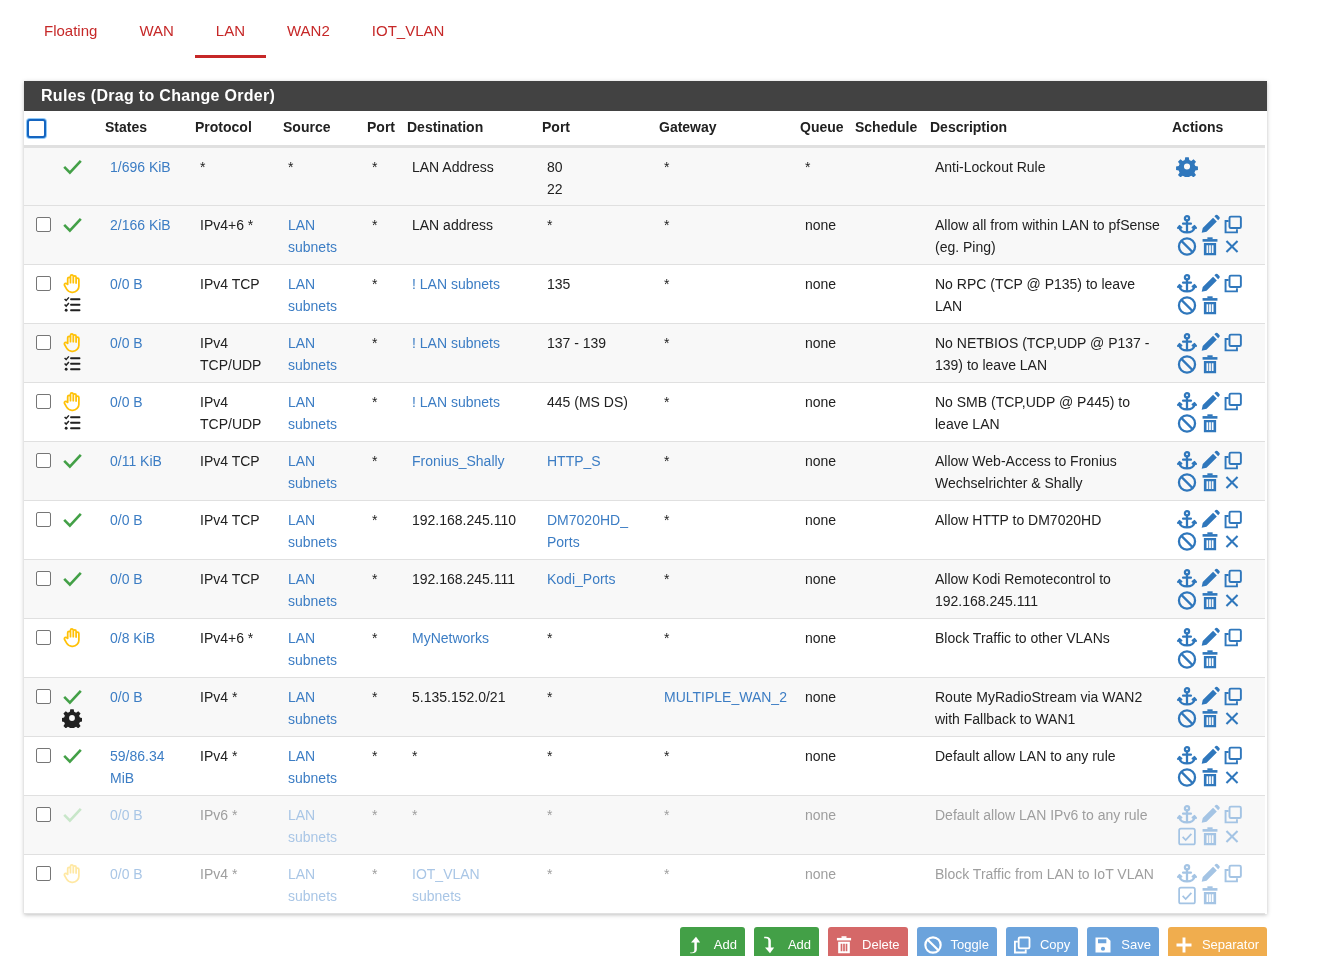 The image size is (1320, 956). I want to click on states-link: 0/8 KiB, so click(147, 638).